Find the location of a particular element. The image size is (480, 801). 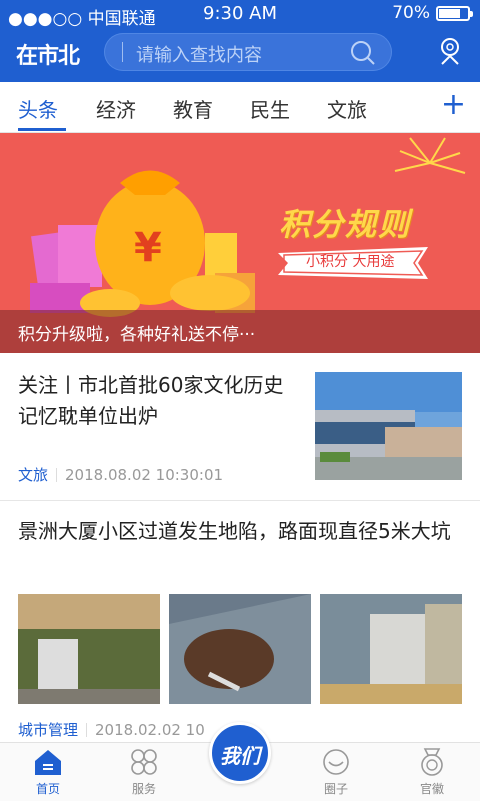

nav-home: 首页 is located at coordinates (48, 772).